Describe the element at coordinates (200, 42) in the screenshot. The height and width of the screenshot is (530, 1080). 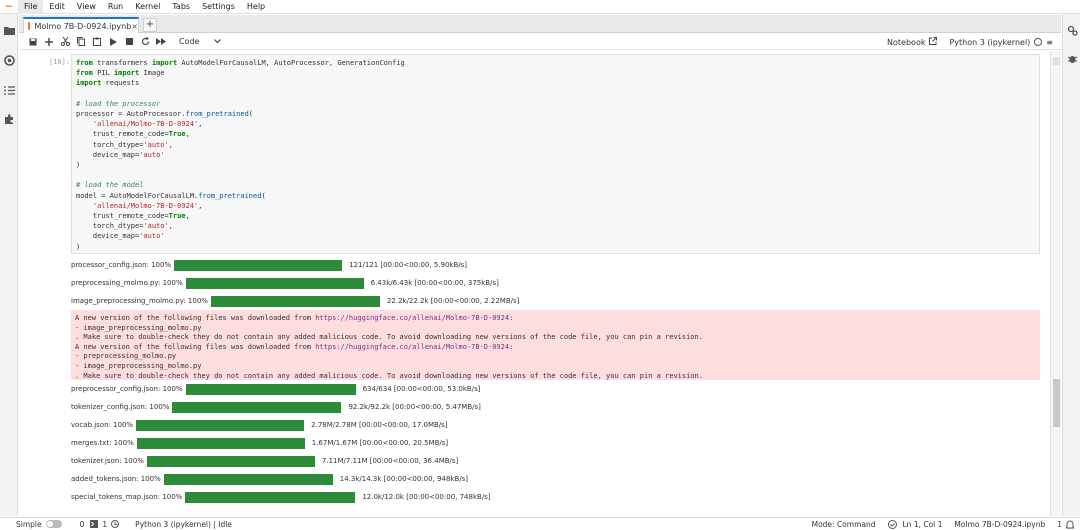
I see `cell-type-select: Code` at that location.